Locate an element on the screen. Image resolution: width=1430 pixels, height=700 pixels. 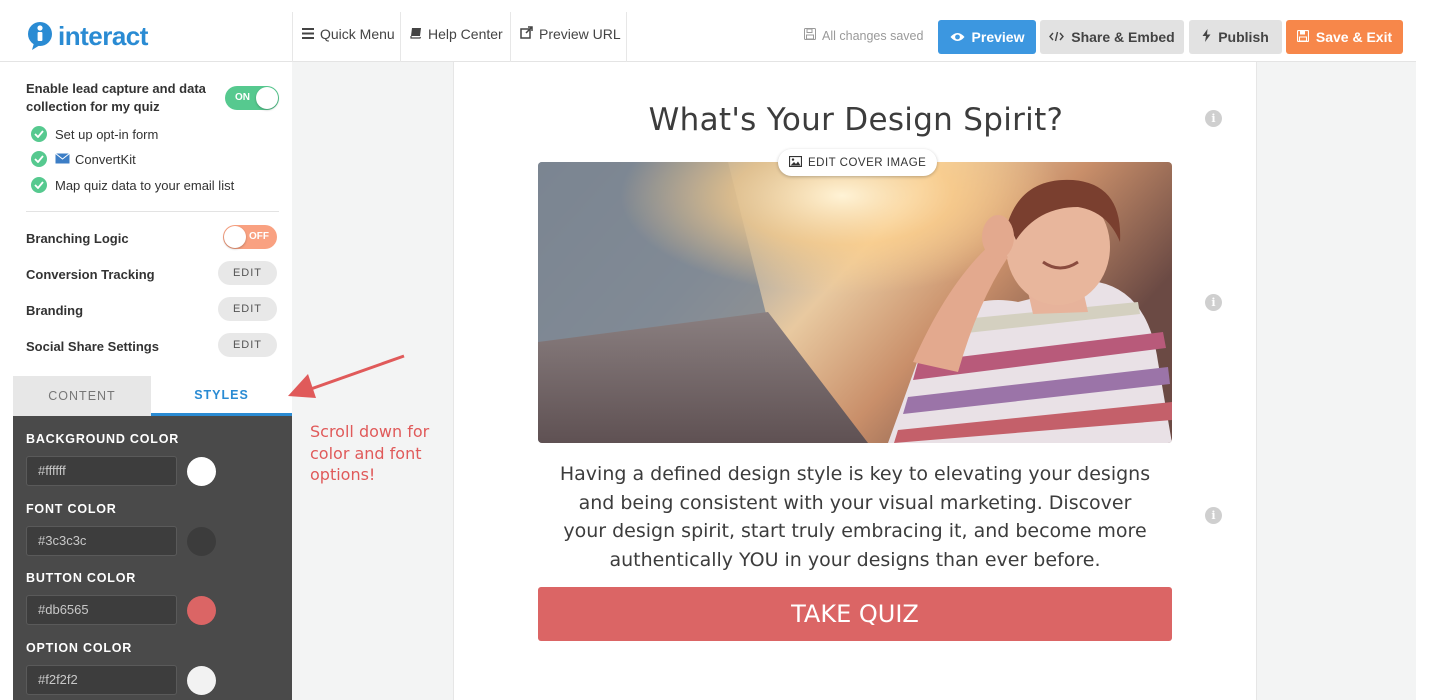
font-color-input: #3c3c3c is located at coordinates (101, 541).